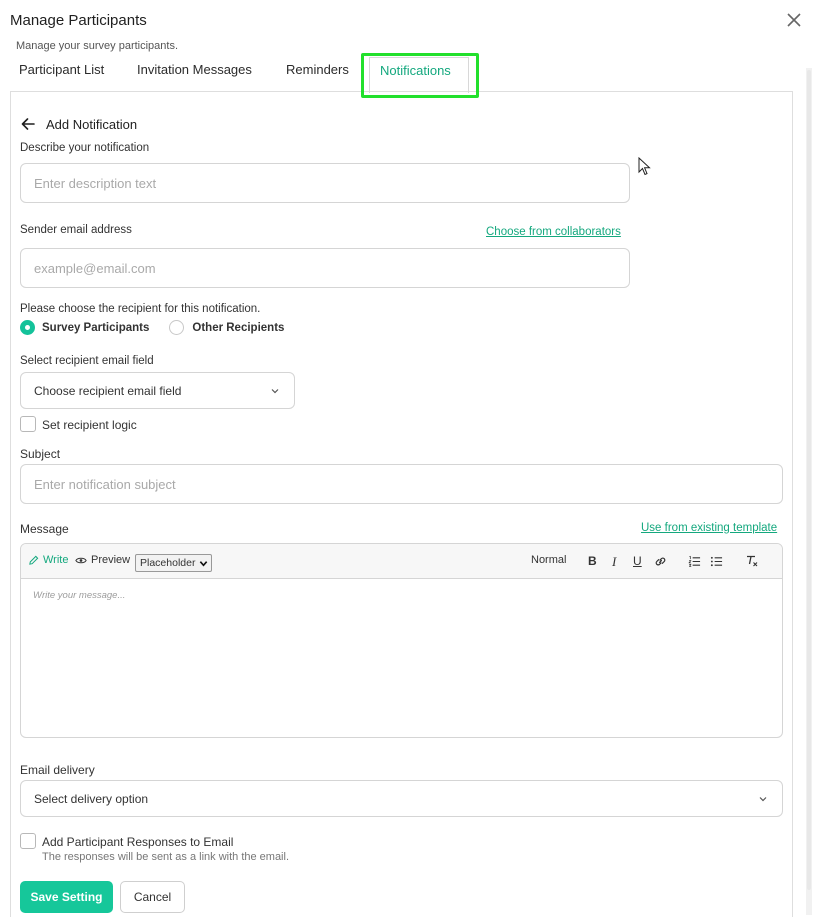  I want to click on scrollbar-thumb, so click(809, 480).